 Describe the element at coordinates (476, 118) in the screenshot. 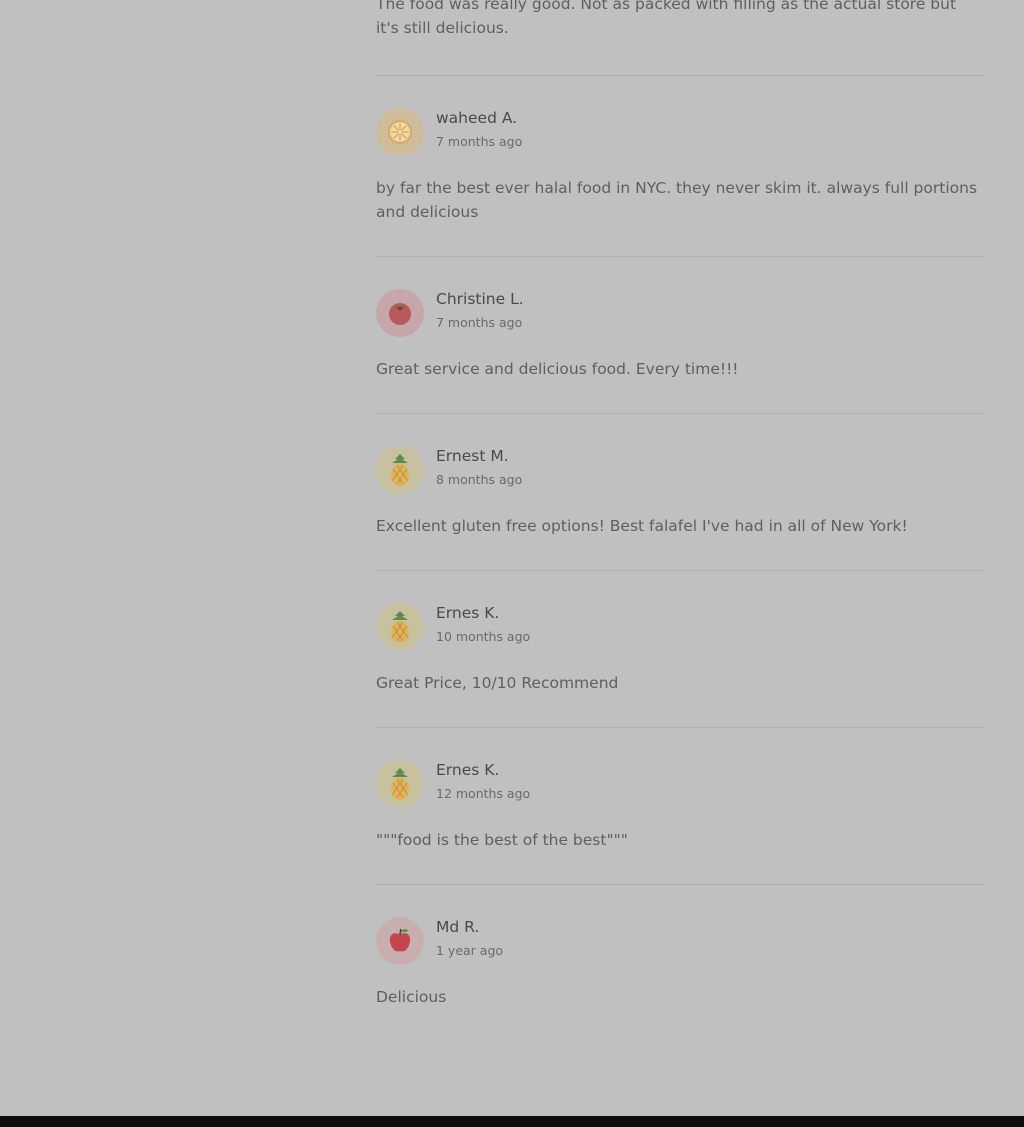

I see `reviewer-name: waheed A.` at that location.